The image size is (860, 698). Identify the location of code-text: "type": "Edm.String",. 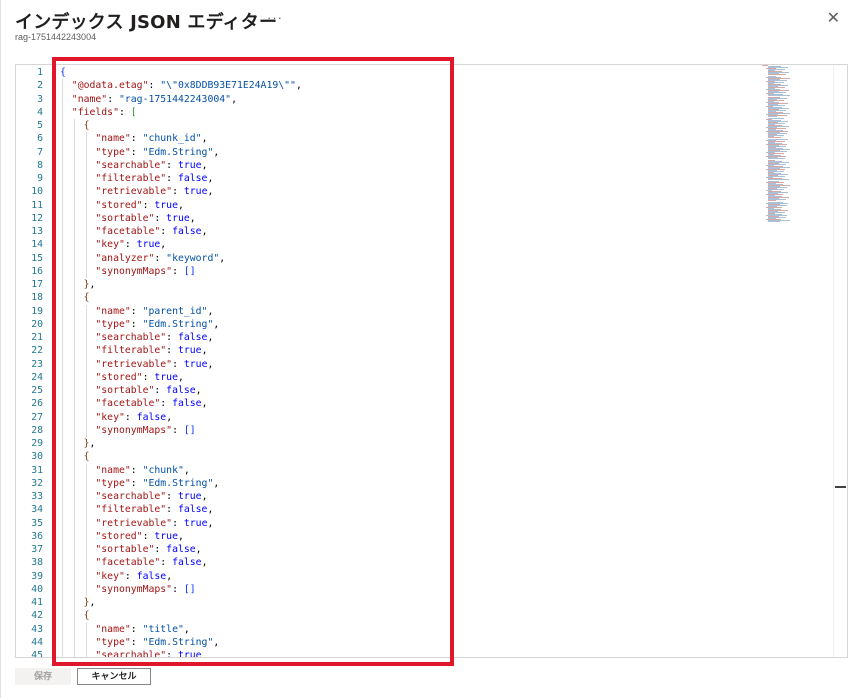
(157, 642).